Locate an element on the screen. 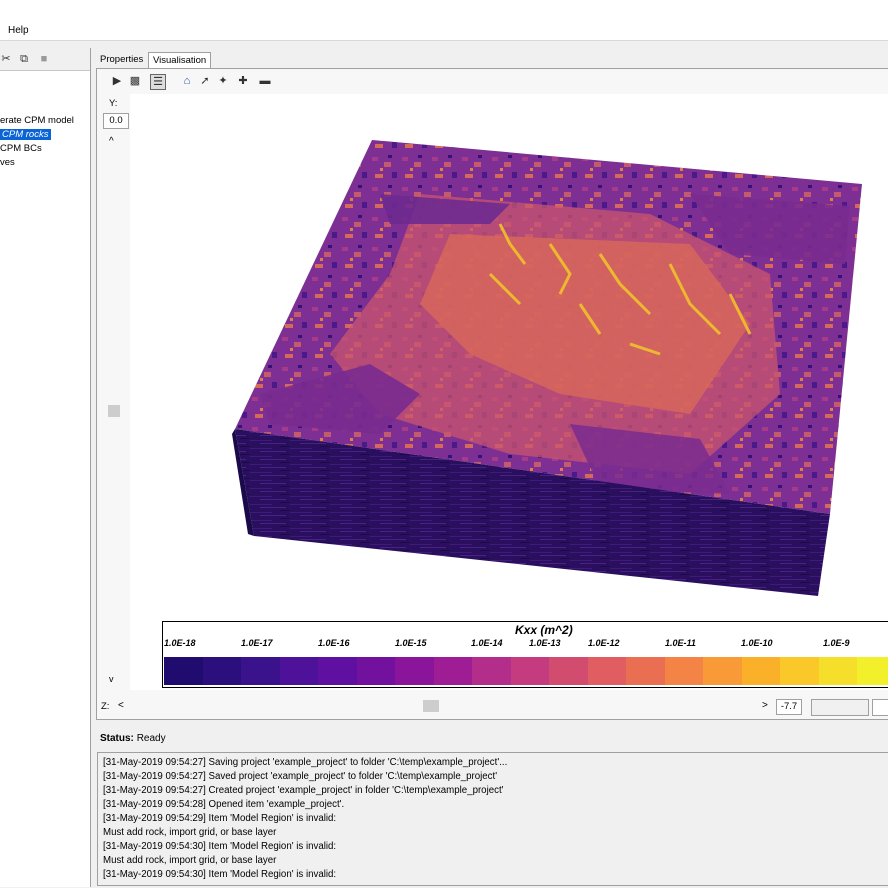 The image size is (888, 888). colorbar-tick: 1.0E-9 is located at coordinates (836, 643).